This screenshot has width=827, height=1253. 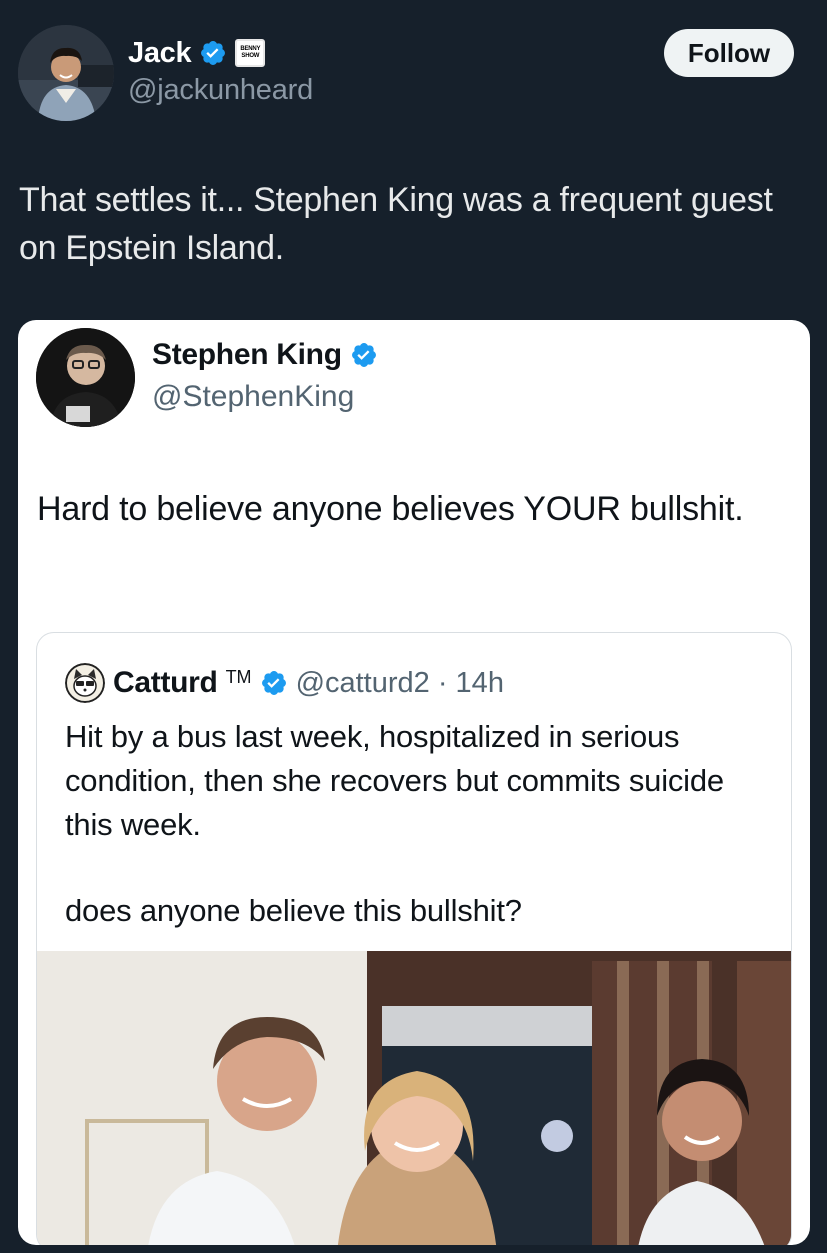 I want to click on nested-quote-handle-time: @catturd2 · 14h, so click(x=400, y=683).